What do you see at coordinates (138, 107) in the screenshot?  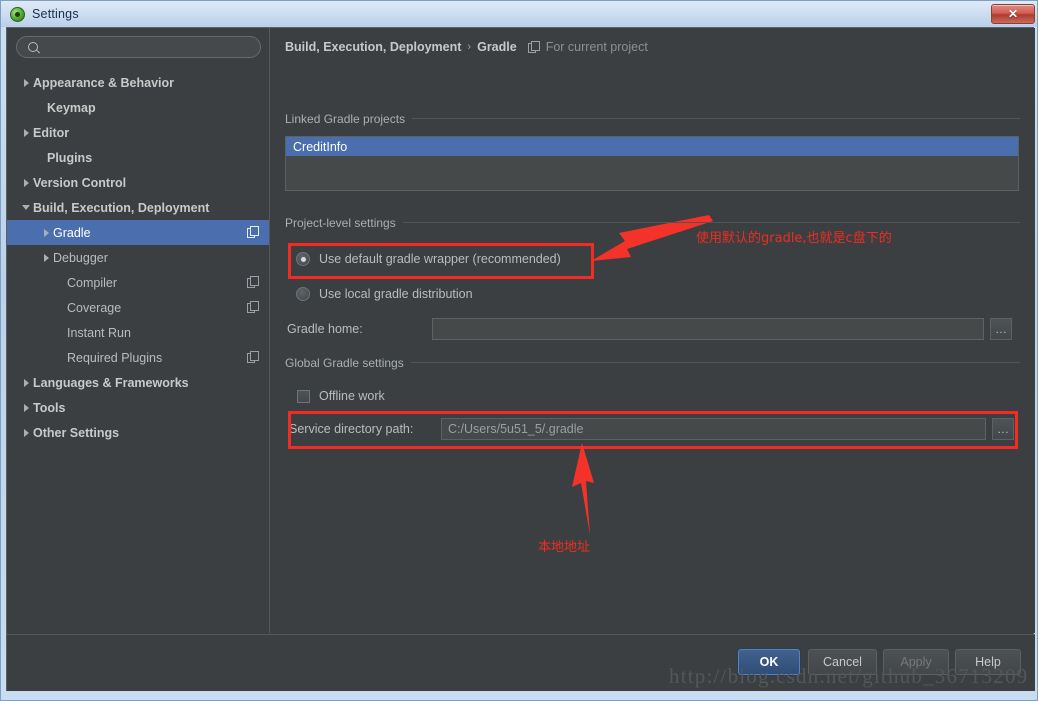 I see `sidebar-item-keymap: Keymap` at bounding box center [138, 107].